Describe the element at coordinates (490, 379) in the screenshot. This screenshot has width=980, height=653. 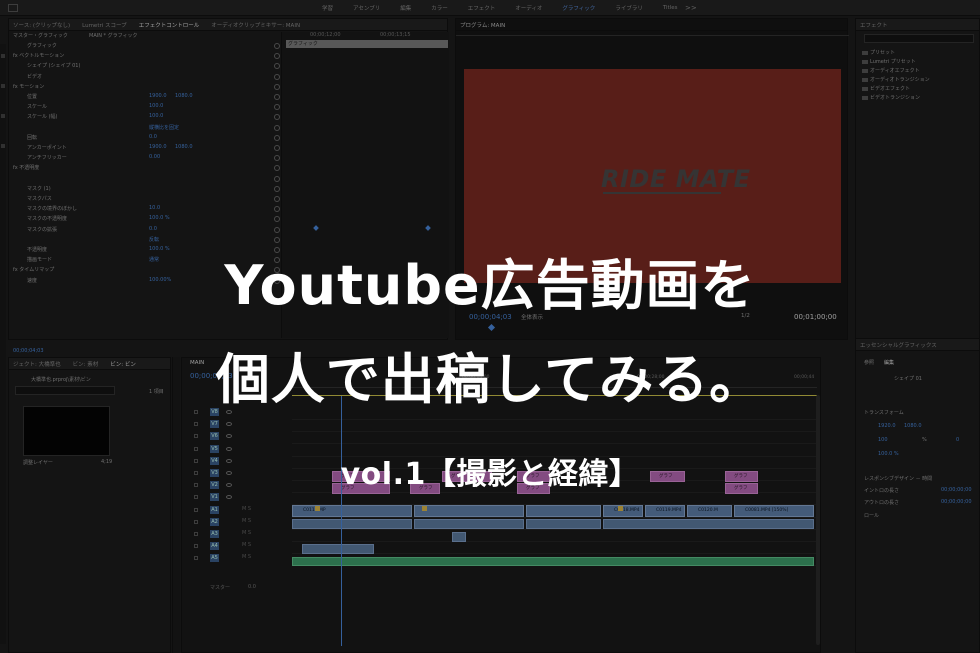
I see `headline-line-2: 個人で出稿してみる。` at that location.